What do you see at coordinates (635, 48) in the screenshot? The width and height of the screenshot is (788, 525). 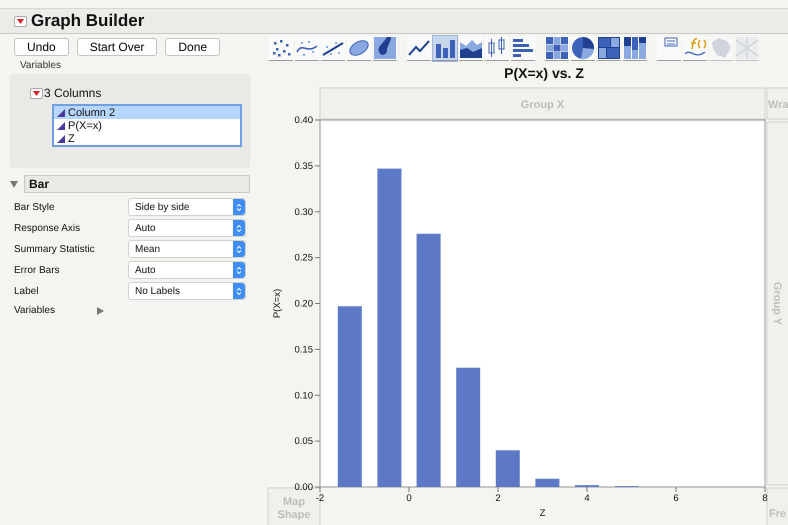 I see `mosaic-icon` at bounding box center [635, 48].